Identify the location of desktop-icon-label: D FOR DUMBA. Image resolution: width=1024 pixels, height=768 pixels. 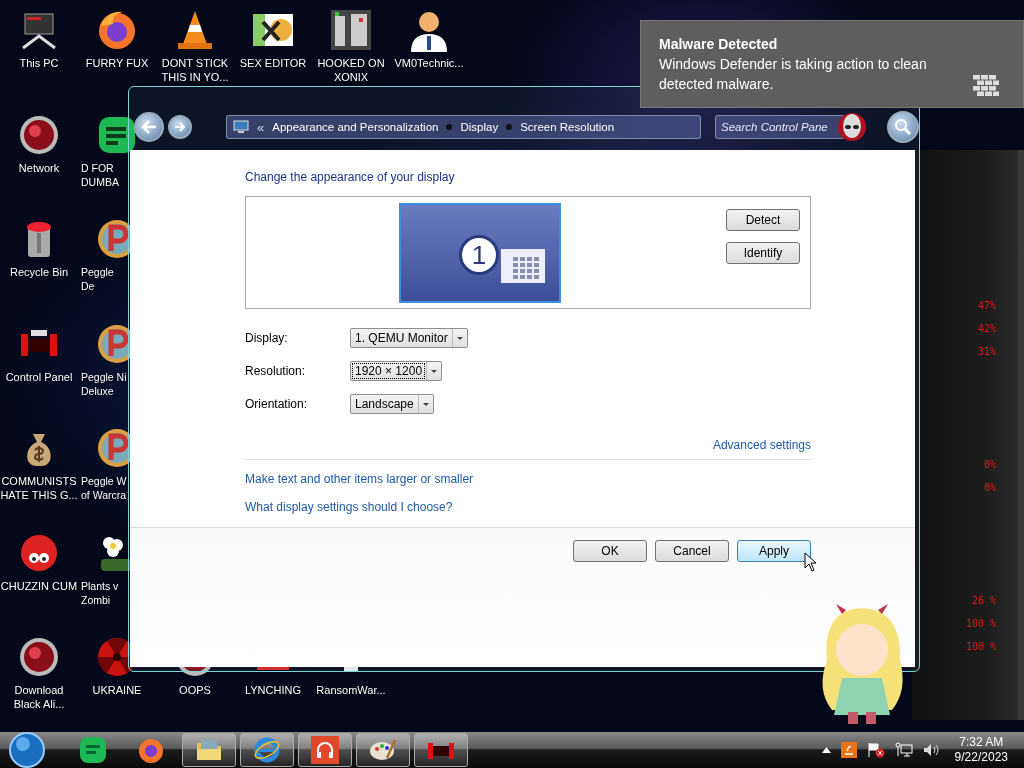
(104, 174).